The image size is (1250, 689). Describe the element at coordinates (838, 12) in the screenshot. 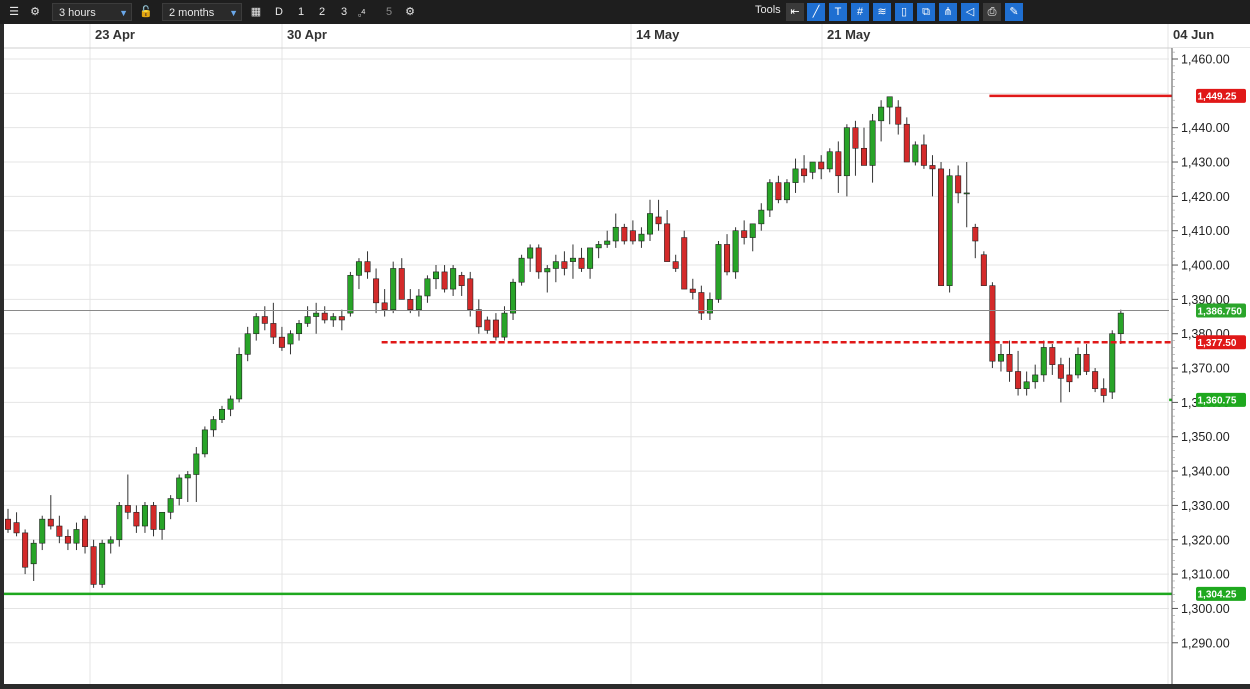

I see `text-tool-icon: T` at that location.